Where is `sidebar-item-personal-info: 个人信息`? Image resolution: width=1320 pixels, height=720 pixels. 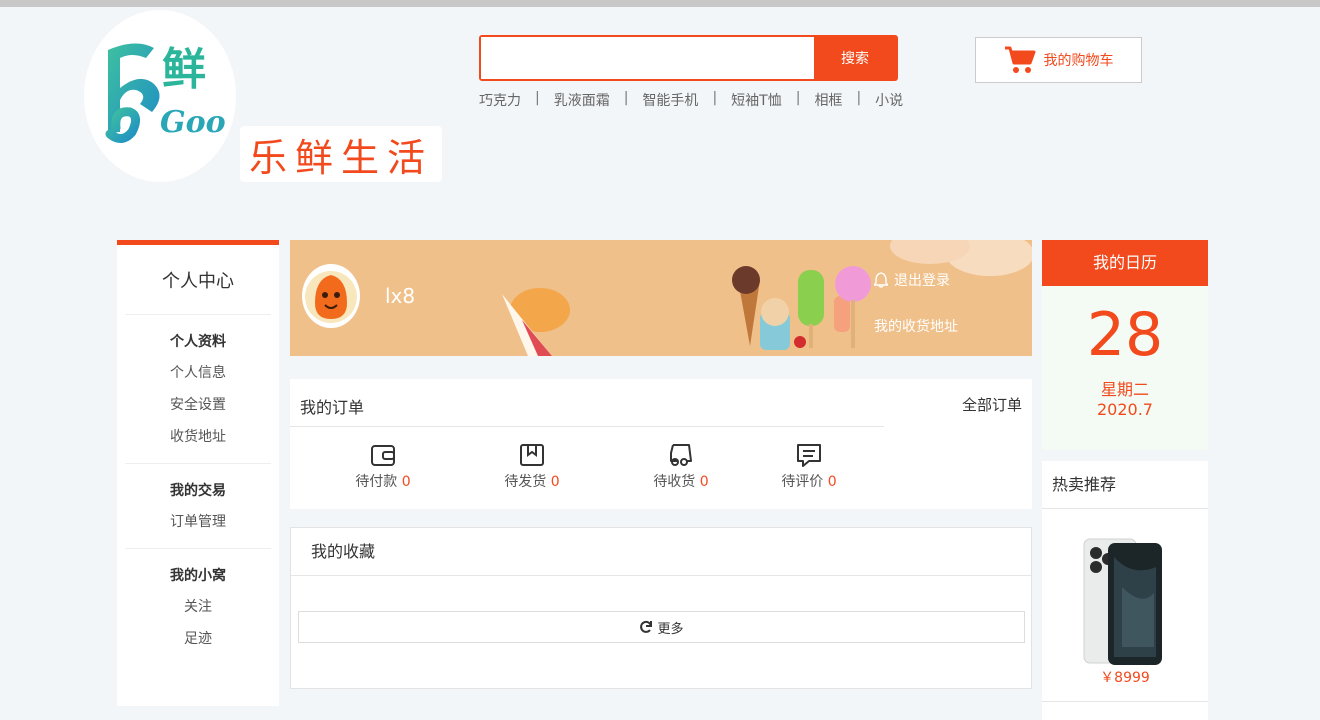
sidebar-item-personal-info: 个人信息 is located at coordinates (198, 373).